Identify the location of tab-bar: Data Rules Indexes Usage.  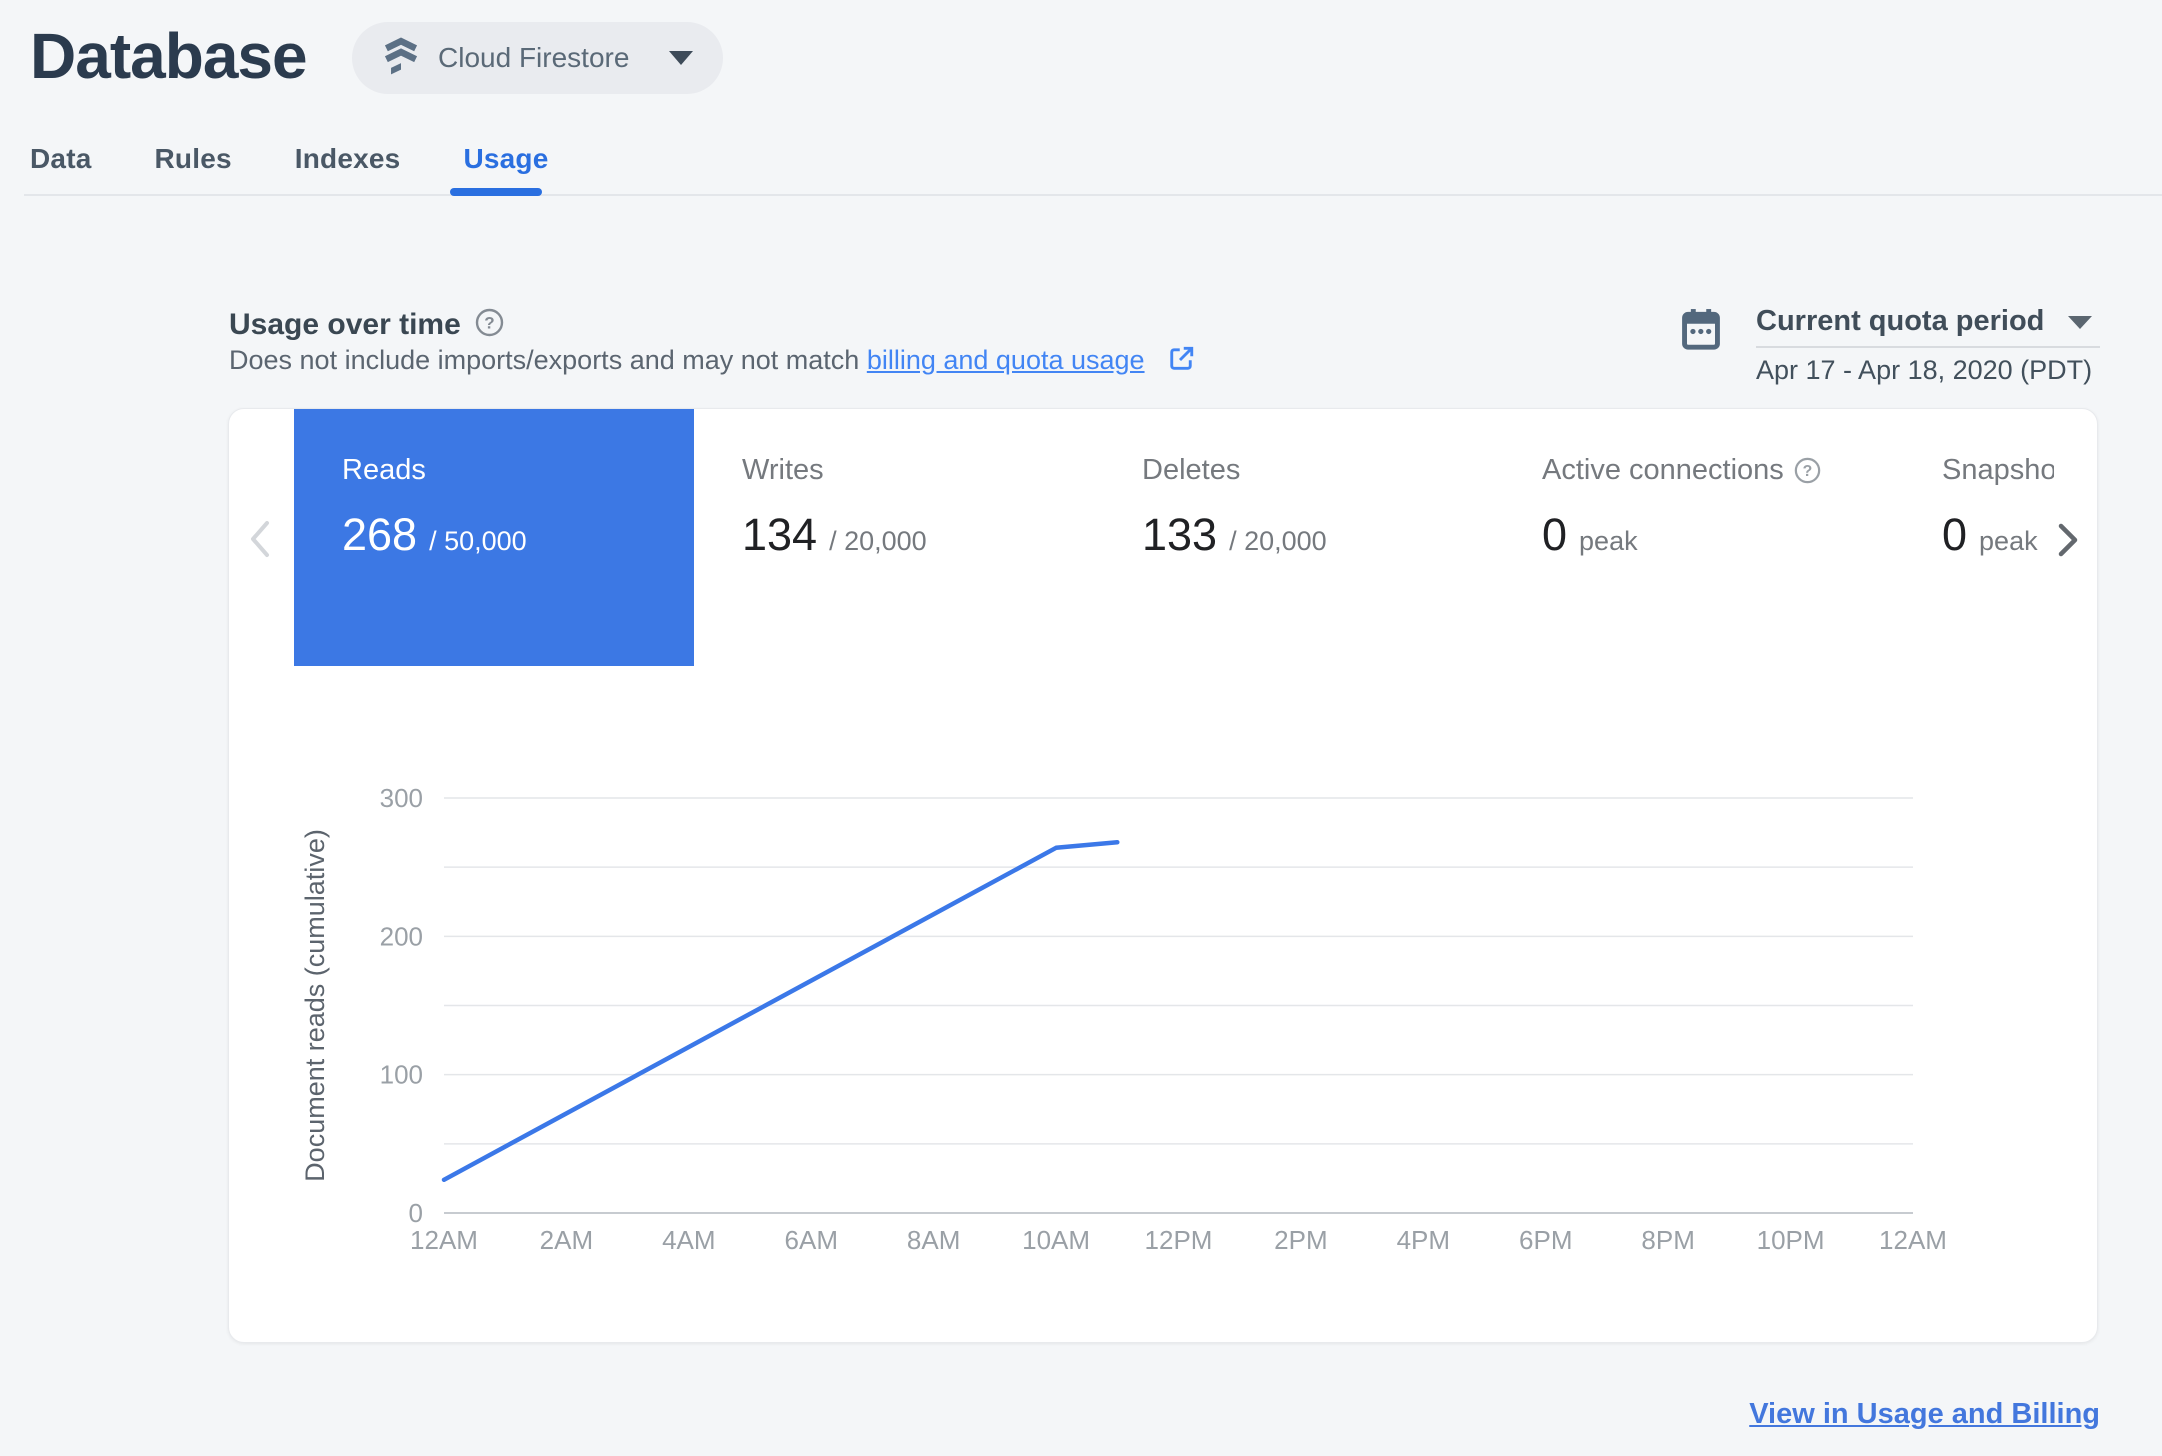
(289, 159).